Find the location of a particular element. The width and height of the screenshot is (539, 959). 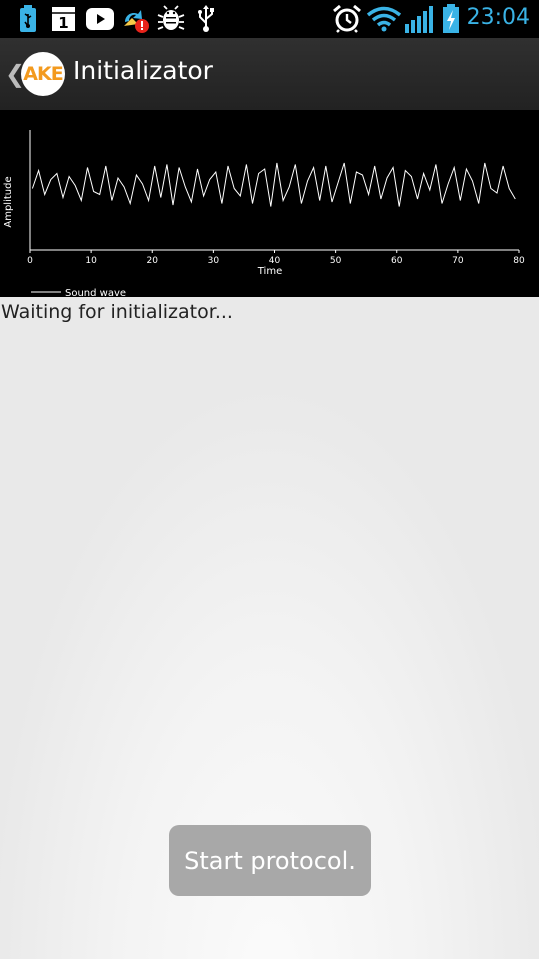

x-tick-label: 20 is located at coordinates (153, 261).